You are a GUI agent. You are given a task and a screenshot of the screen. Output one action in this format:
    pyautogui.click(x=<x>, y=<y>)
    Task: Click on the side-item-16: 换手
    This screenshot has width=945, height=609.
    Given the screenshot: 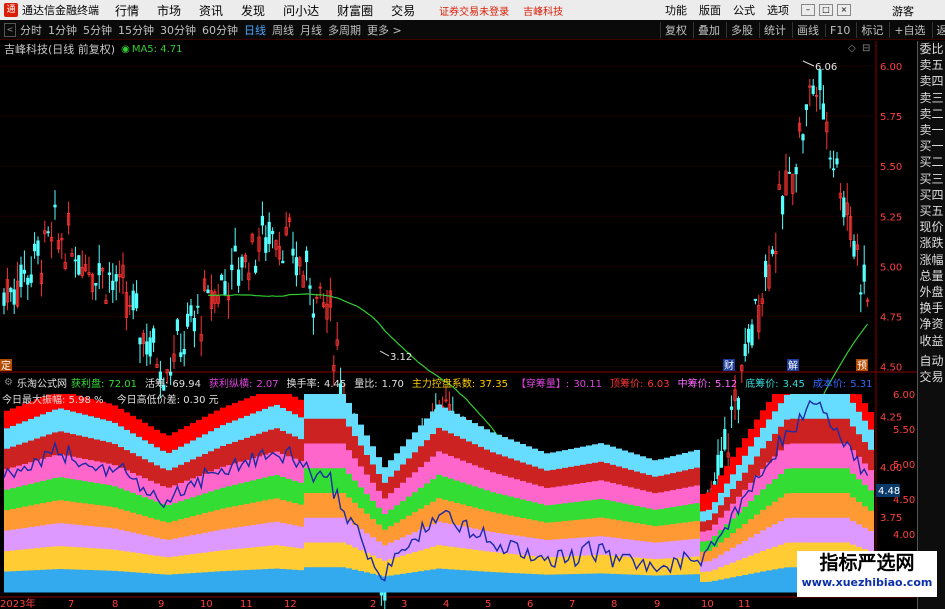 What is the action you would take?
    pyautogui.click(x=931, y=308)
    